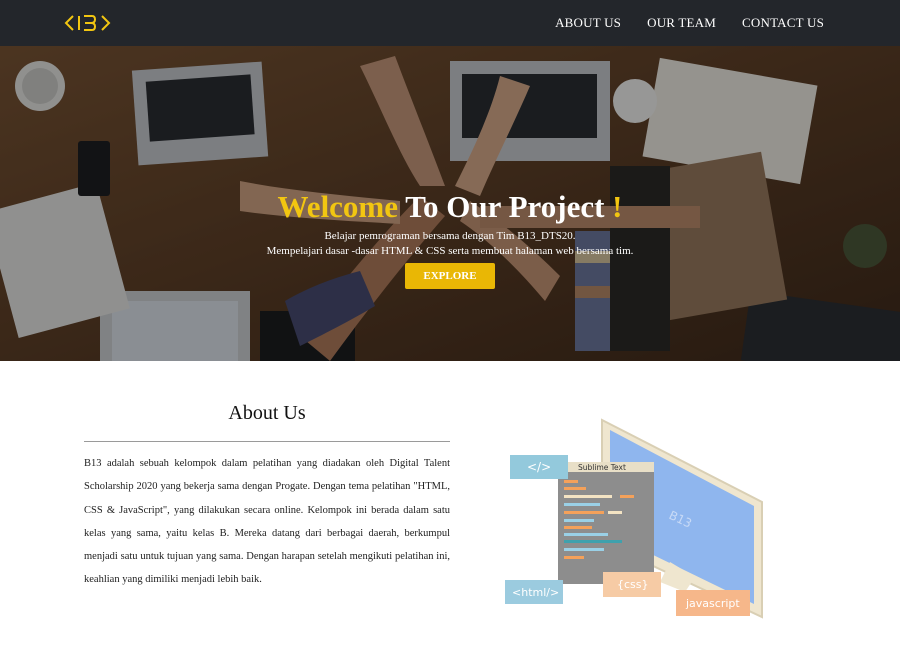 The width and height of the screenshot is (900, 650). Describe the element at coordinates (783, 23) in the screenshot. I see `nav-link-contact-us: CONTACT US` at that location.